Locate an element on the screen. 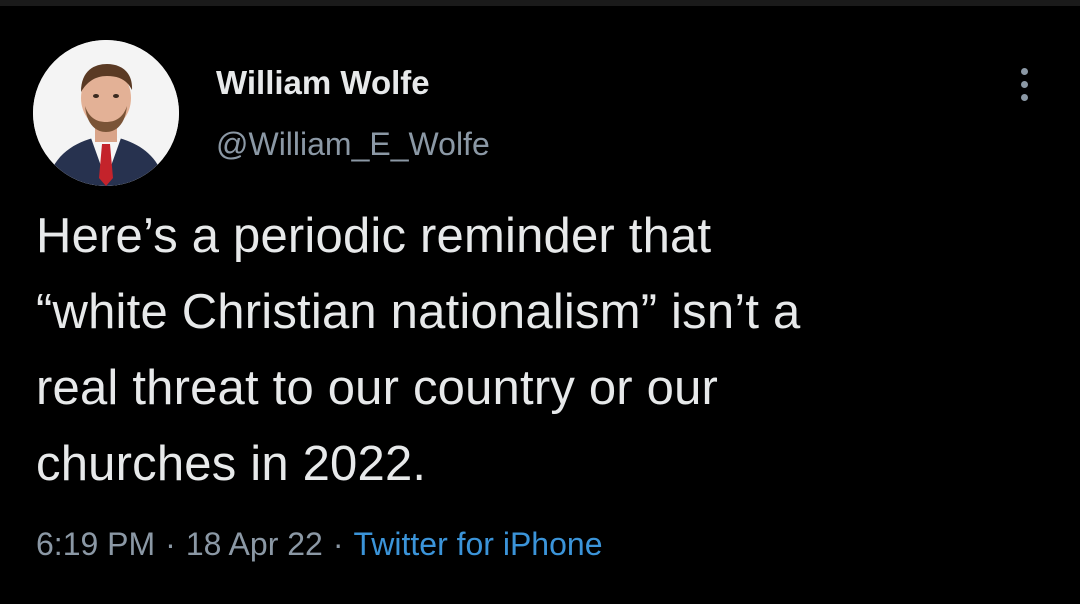  tweet-text-line: Here’s a periodic reminder that is located at coordinates (374, 236).